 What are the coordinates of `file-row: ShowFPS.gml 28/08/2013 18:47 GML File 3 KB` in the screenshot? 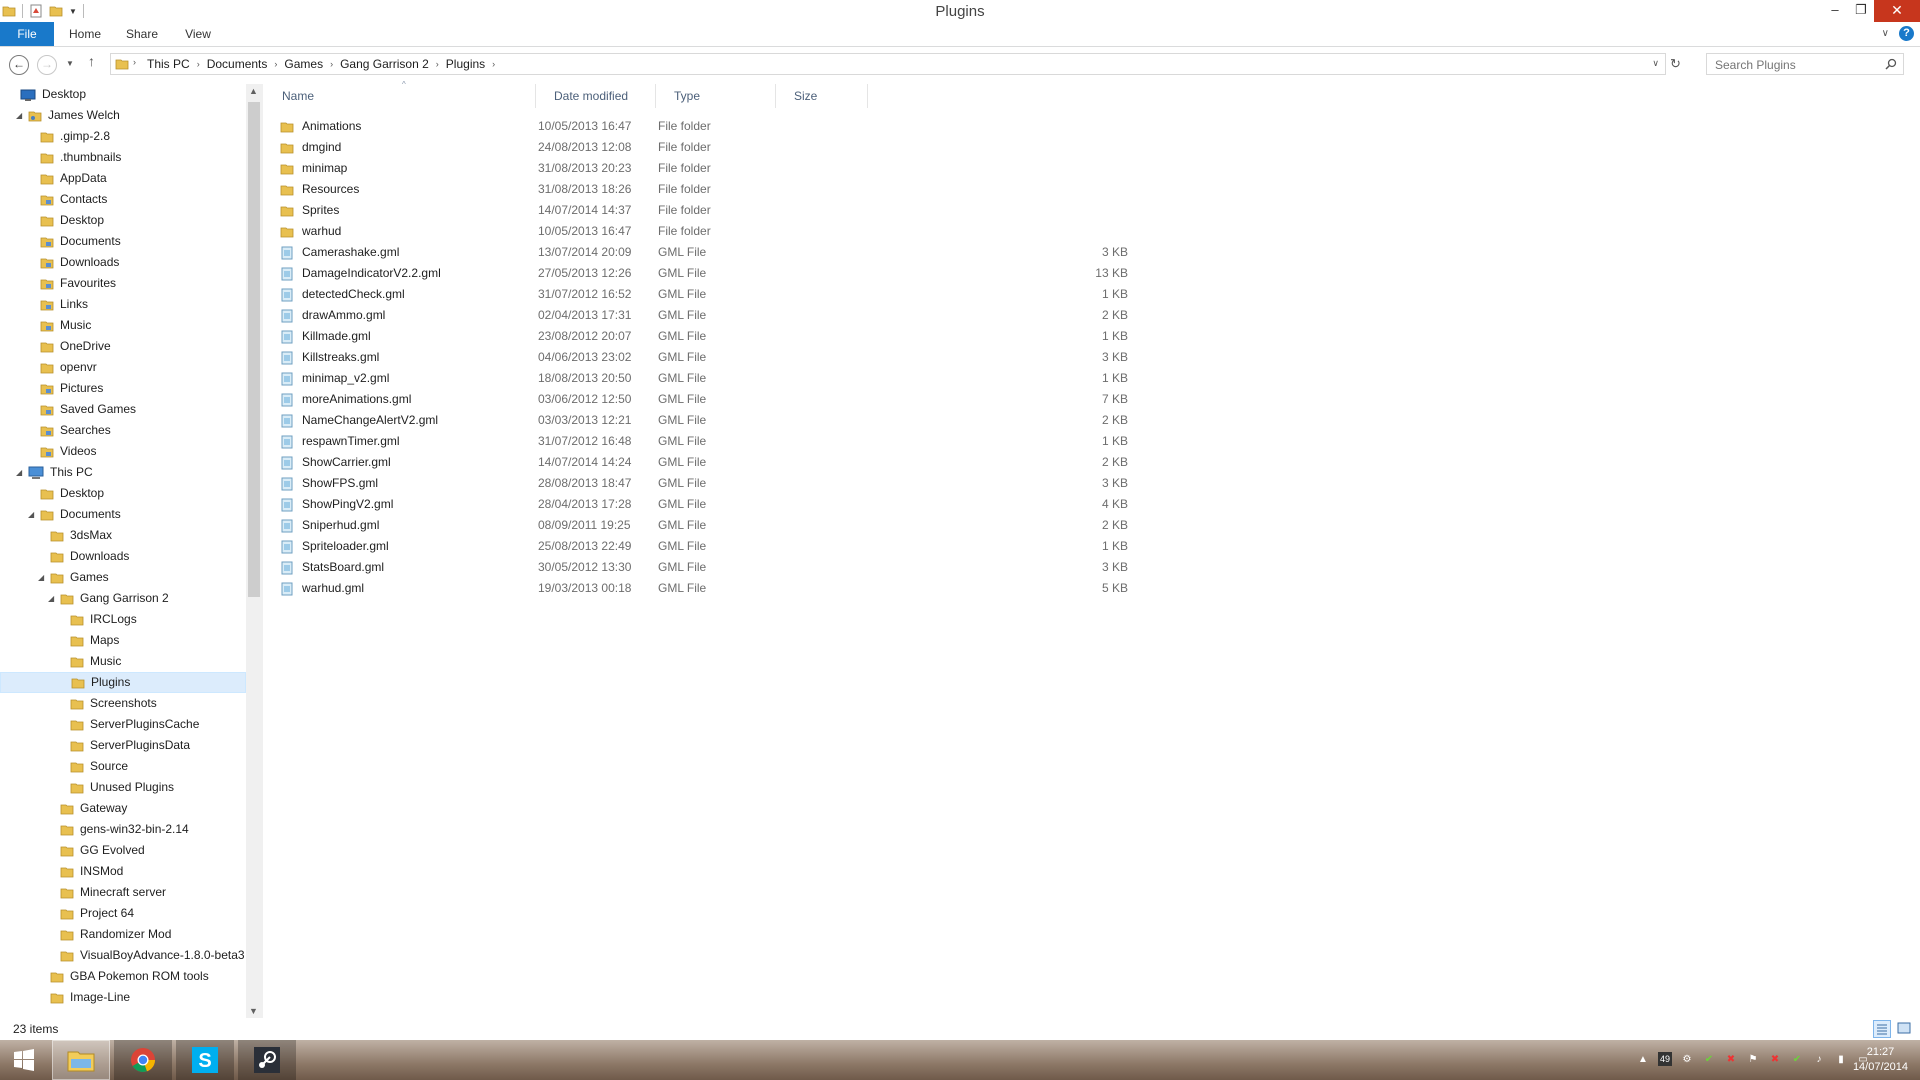 It's located at (703, 483).